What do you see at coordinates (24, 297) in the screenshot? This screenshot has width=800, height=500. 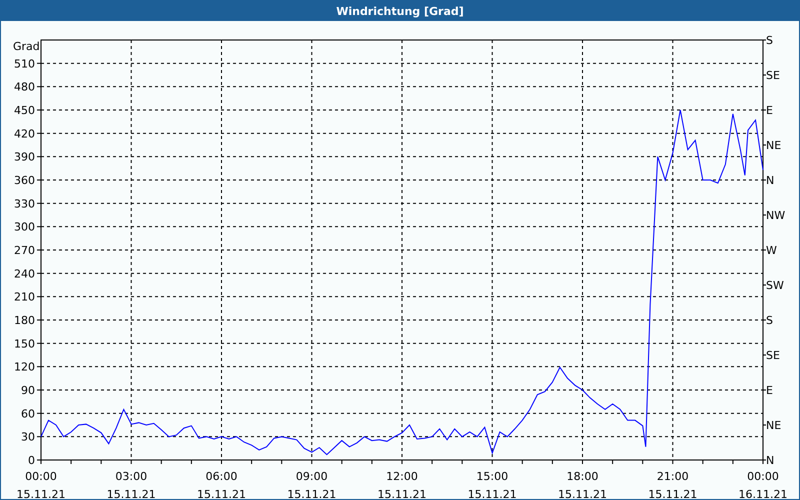 I see `y-axis-label: 210` at bounding box center [24, 297].